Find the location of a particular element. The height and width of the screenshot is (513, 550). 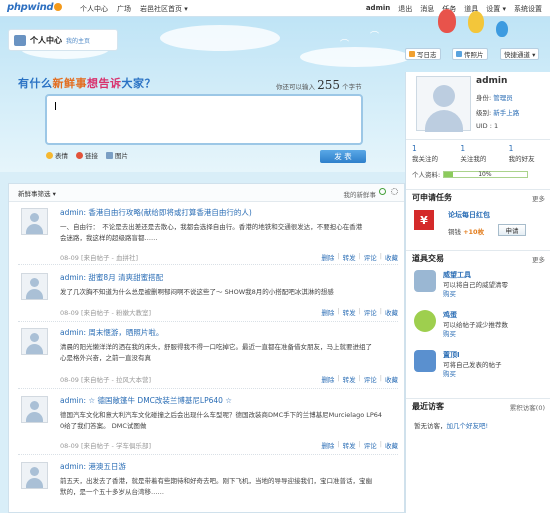

stat-following: 1 我关注的 is located at coordinates (430, 152).